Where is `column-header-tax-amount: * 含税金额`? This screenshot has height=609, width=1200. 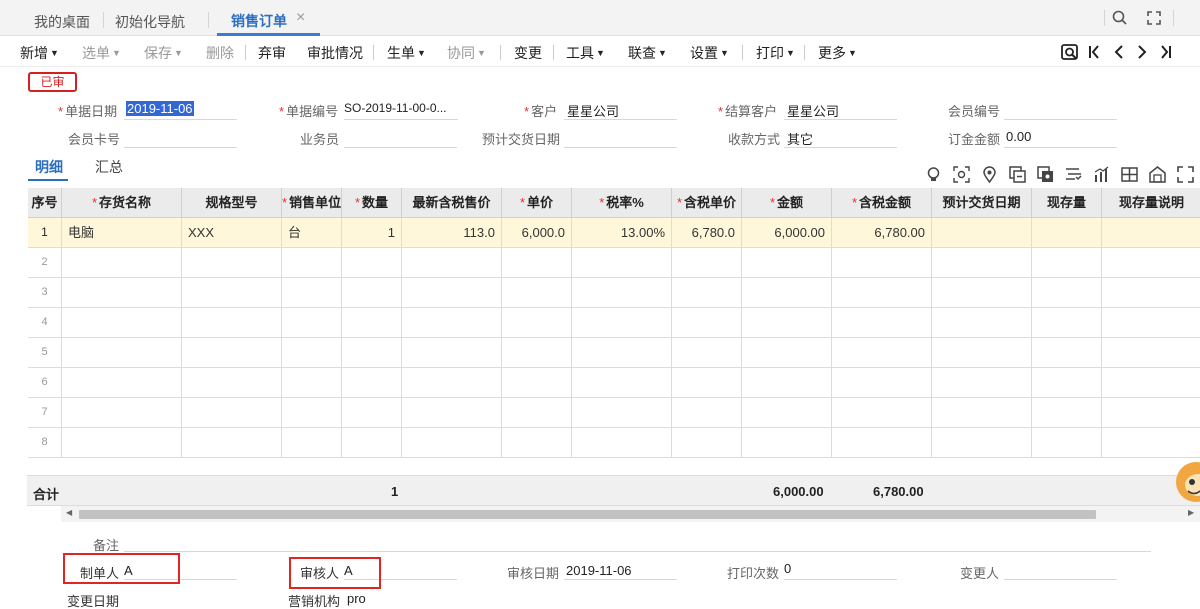
column-header-tax-amount: * 含税金额 is located at coordinates (882, 203).